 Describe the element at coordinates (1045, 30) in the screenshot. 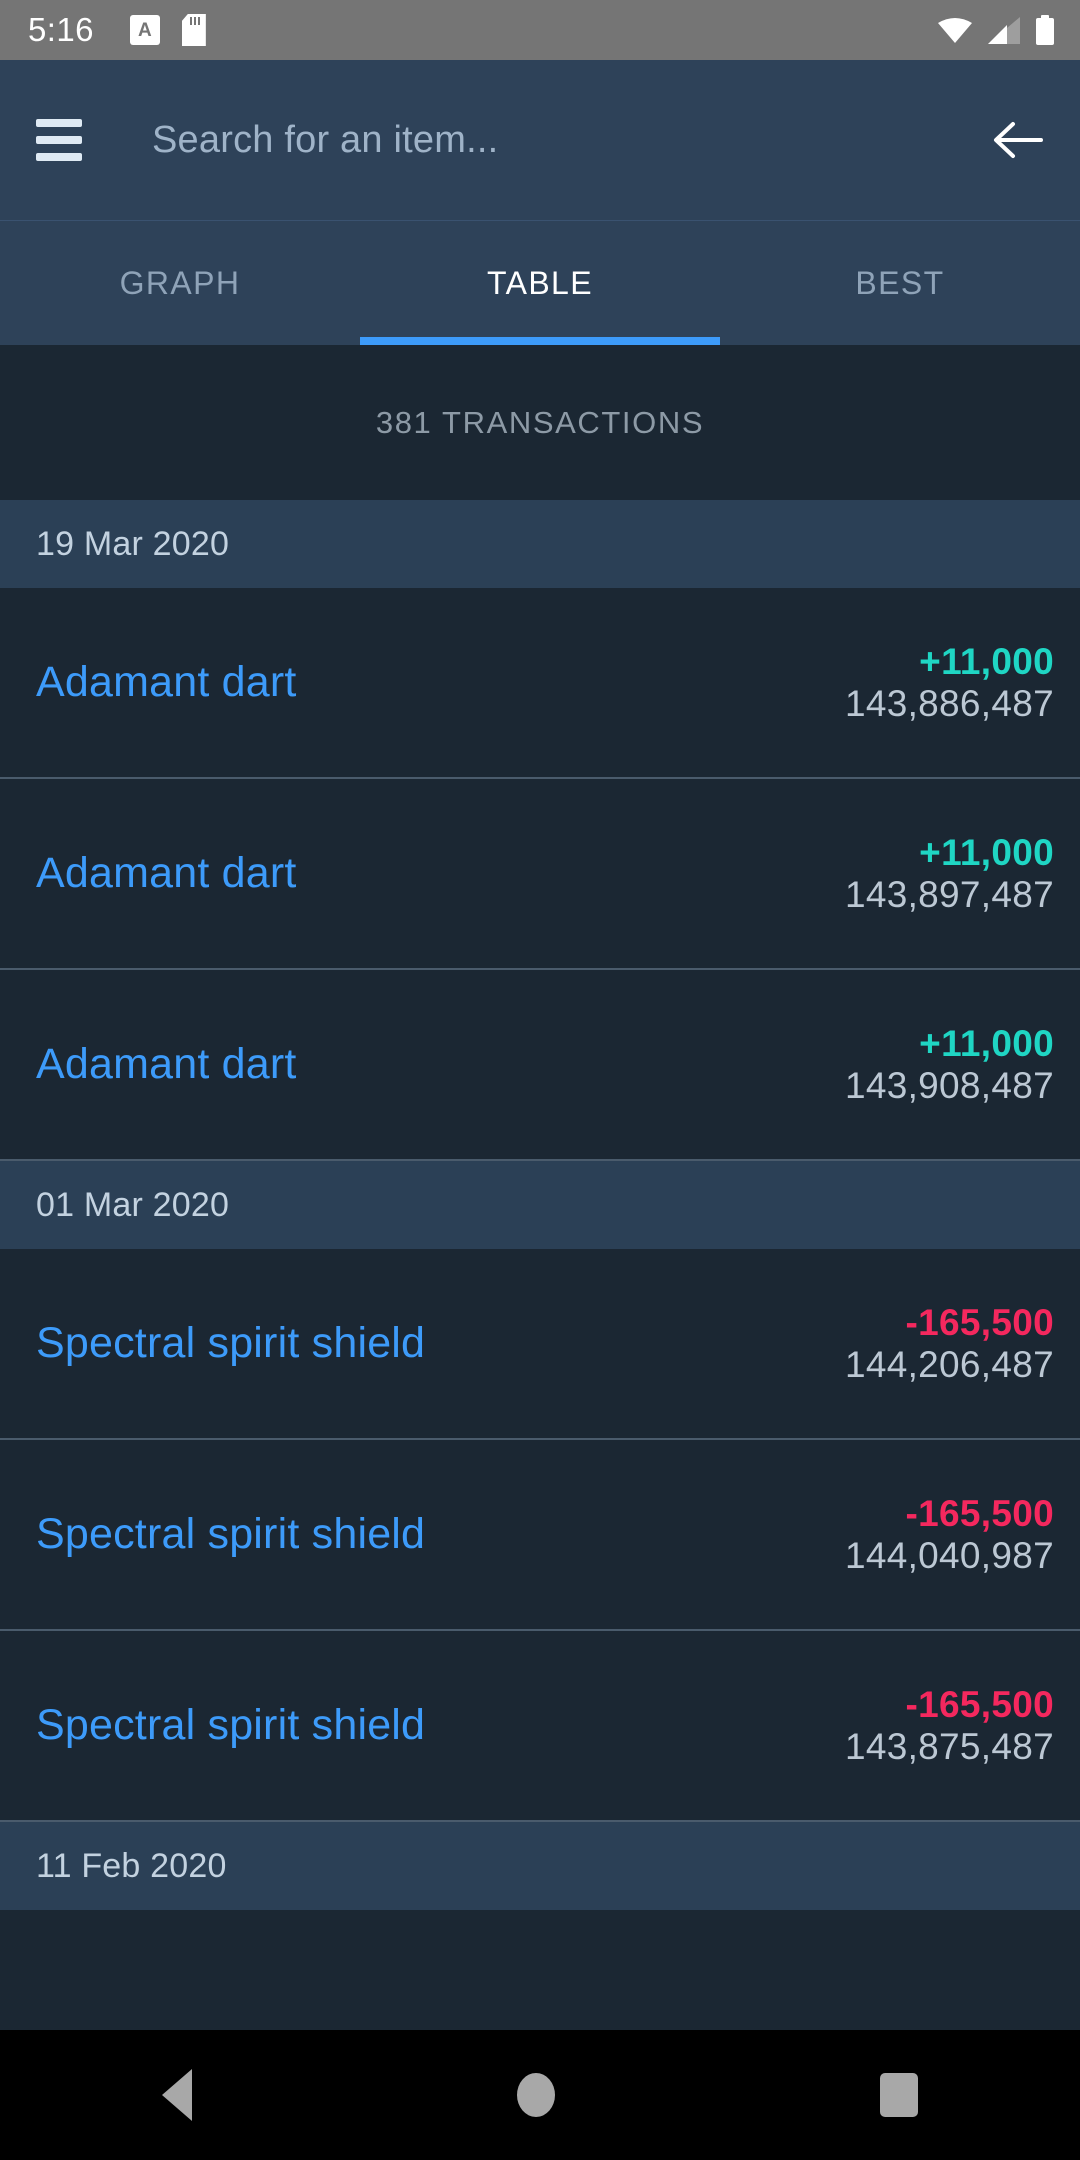

I see `battery-icon` at that location.